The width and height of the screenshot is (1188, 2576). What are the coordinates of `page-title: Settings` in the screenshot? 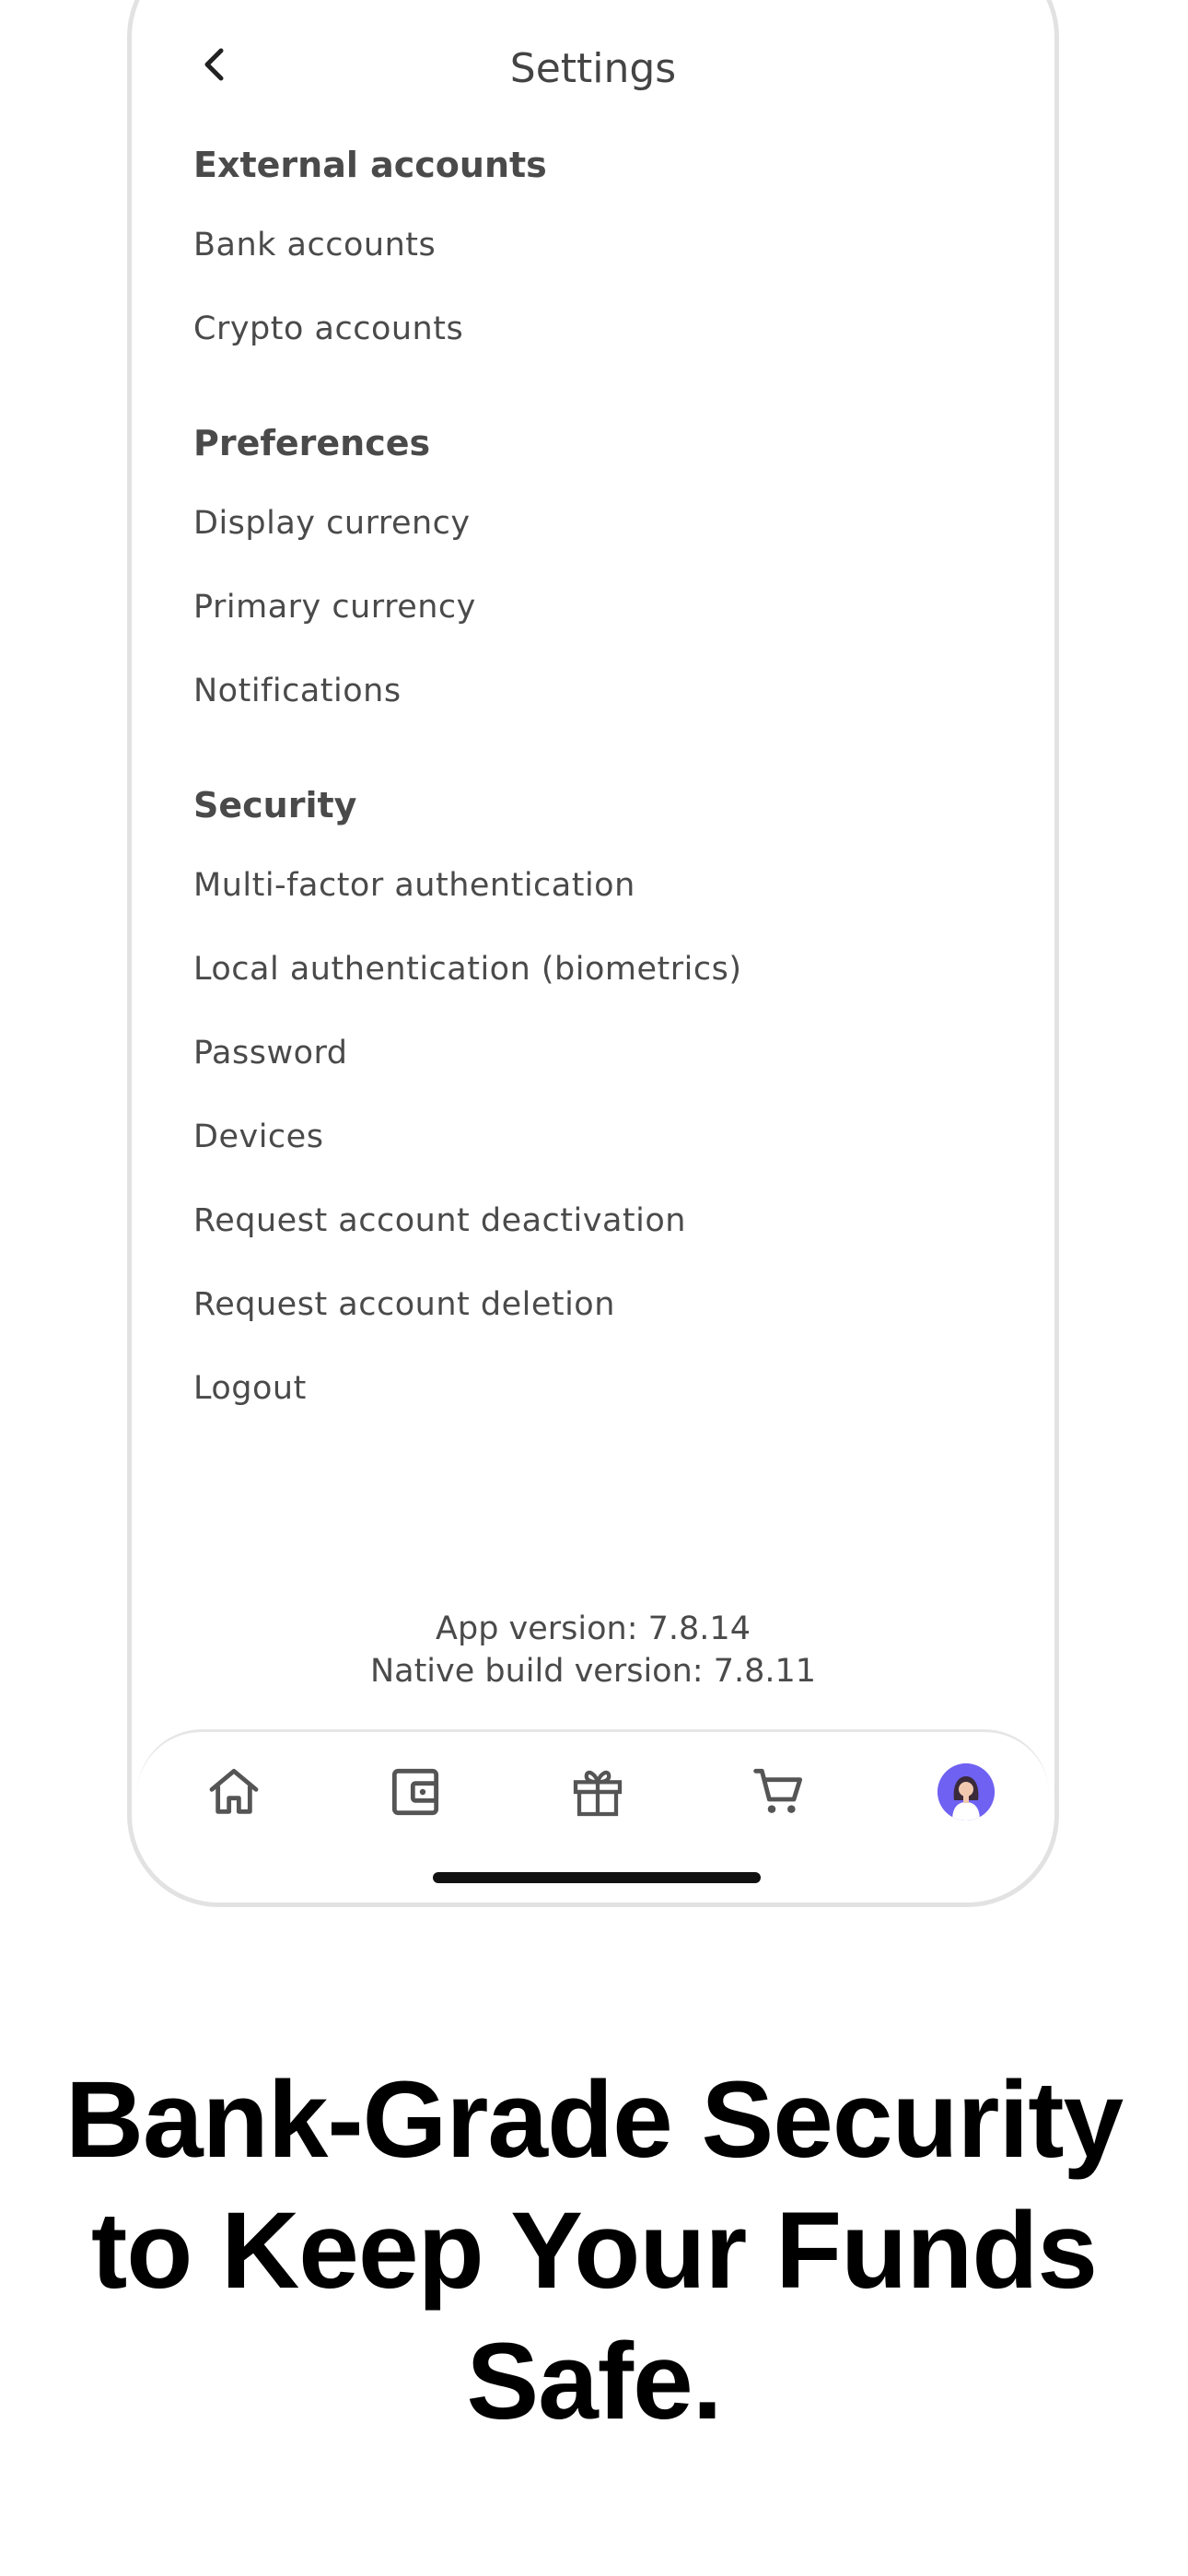 It's located at (593, 68).